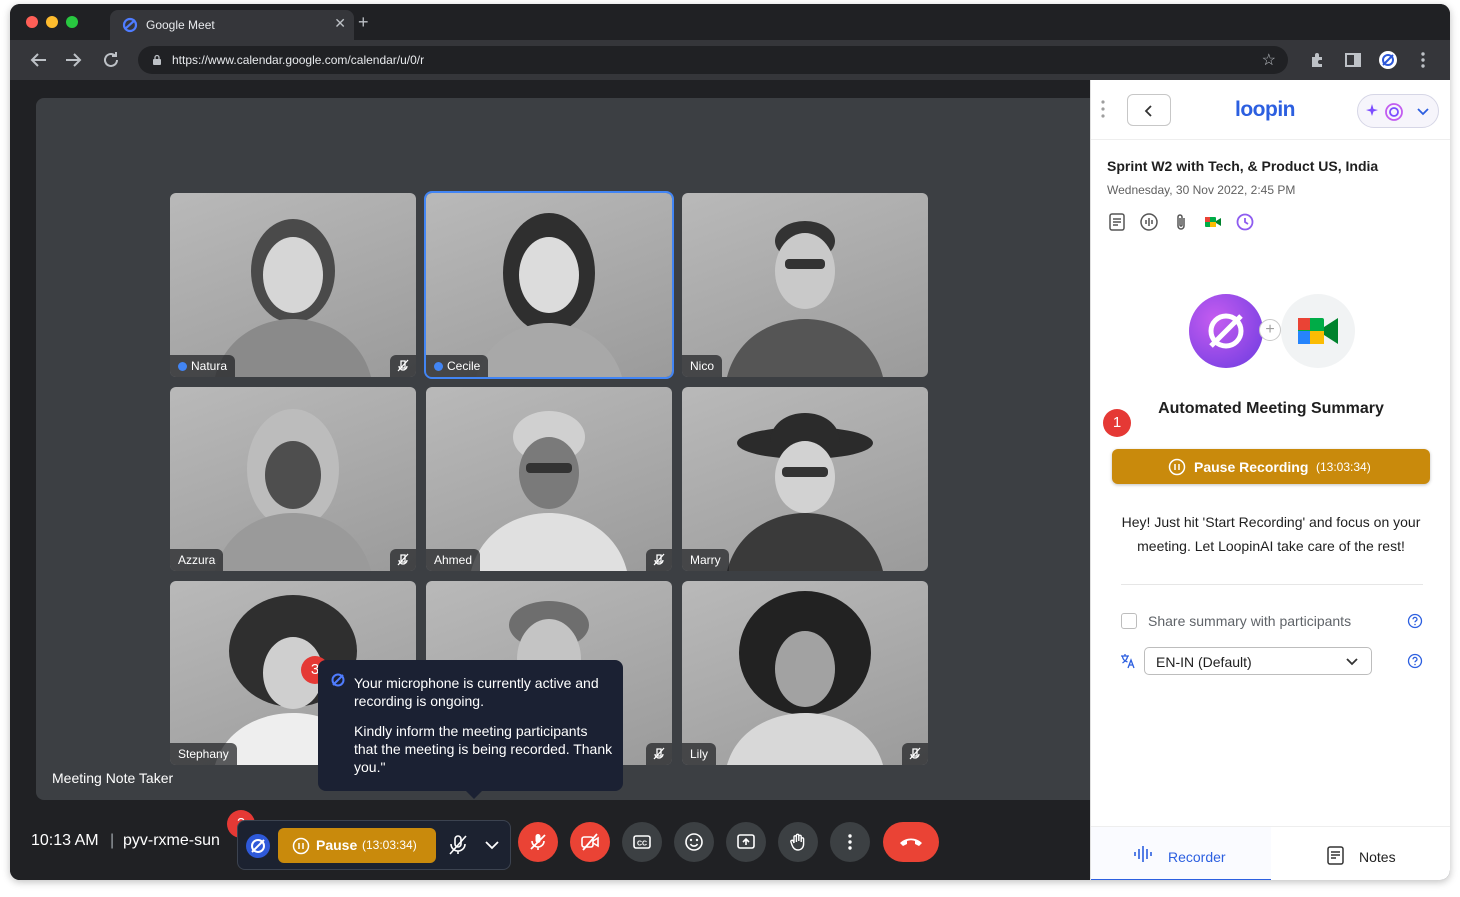  I want to click on camera-off-button, so click(590, 842).